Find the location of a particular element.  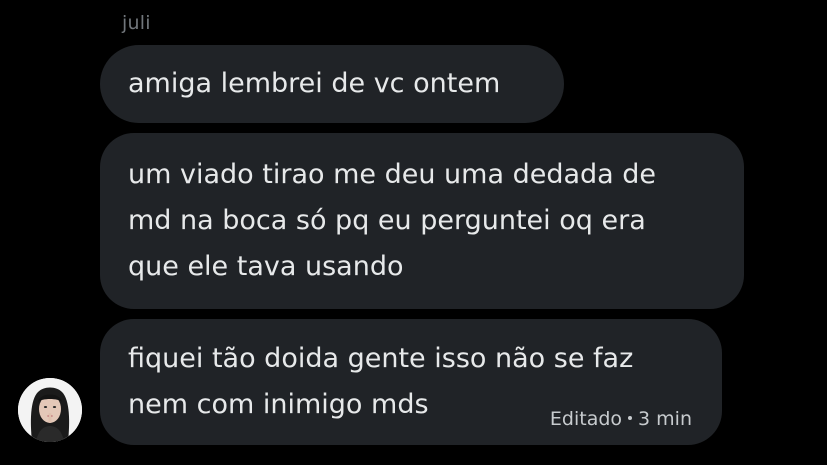

timestamp: 3 min is located at coordinates (665, 419).